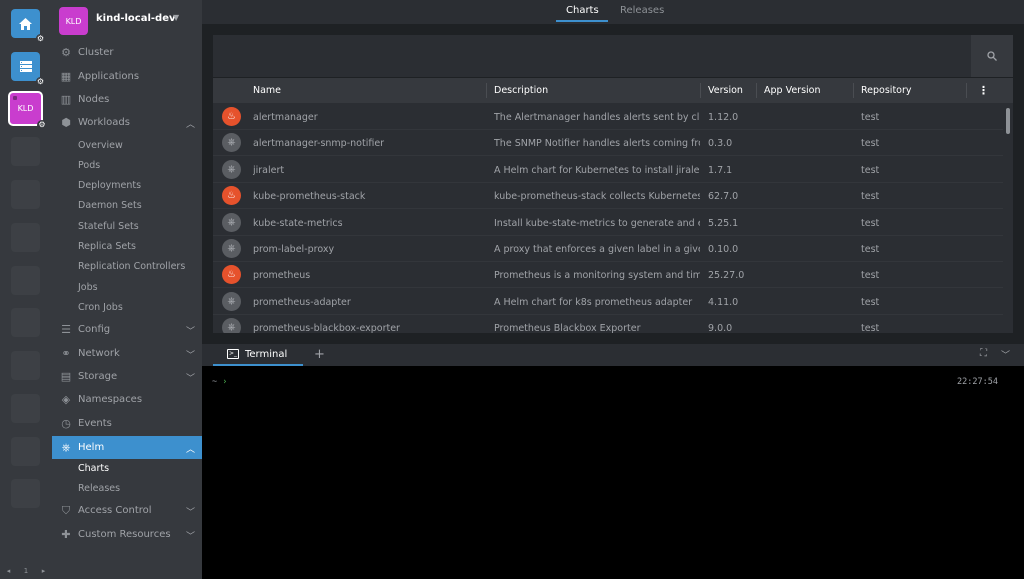  What do you see at coordinates (176, 17) in the screenshot?
I see `caret-down-icon: ▼` at bounding box center [176, 17].